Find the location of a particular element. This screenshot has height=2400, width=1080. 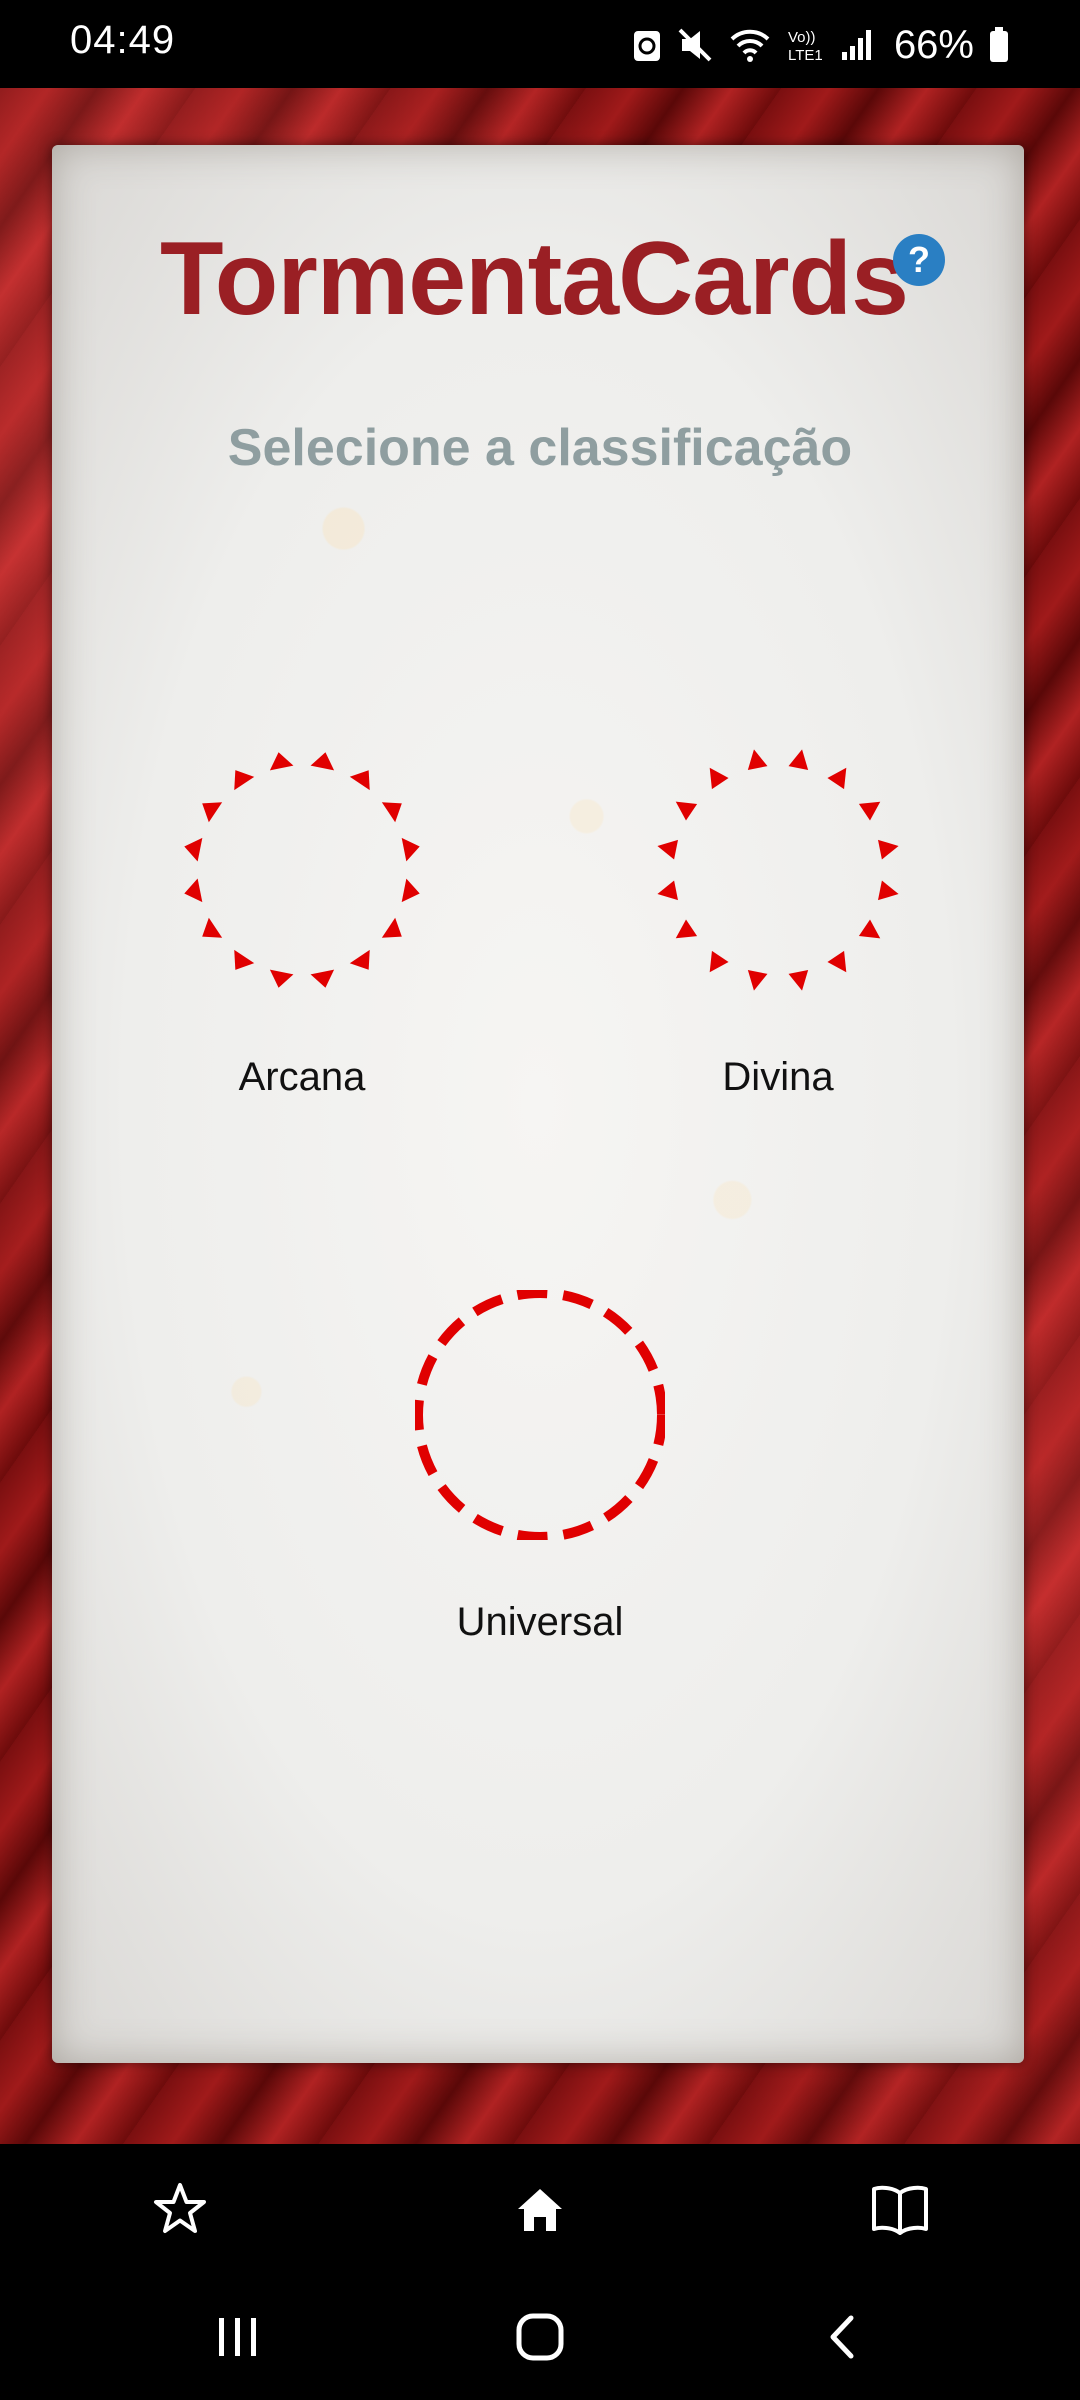

nav-home is located at coordinates (540, 2209).